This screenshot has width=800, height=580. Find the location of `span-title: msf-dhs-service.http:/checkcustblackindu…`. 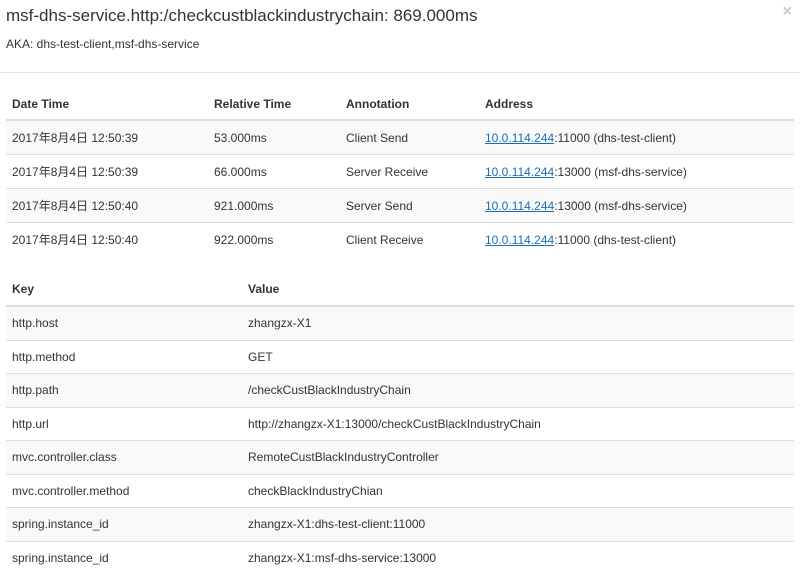

span-title: msf-dhs-service.http:/checkcustblackindu… is located at coordinates (242, 15).